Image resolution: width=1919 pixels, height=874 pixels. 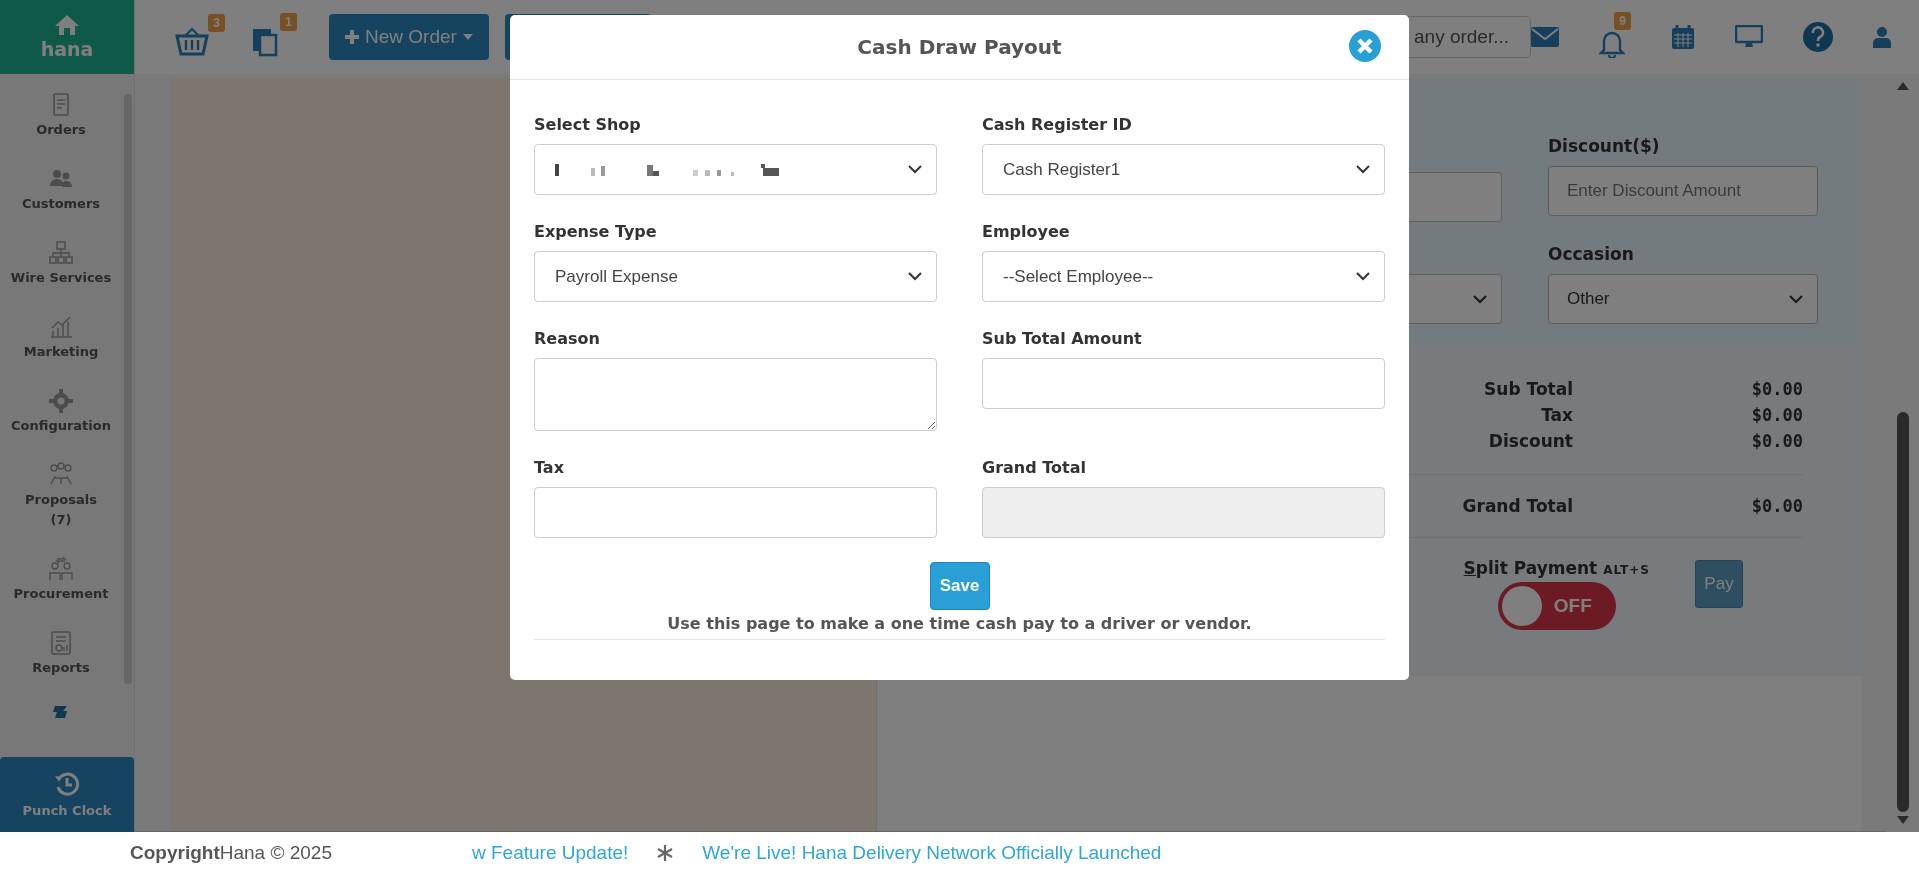 I want to click on field-label: Grand Total, so click(x=1034, y=467).